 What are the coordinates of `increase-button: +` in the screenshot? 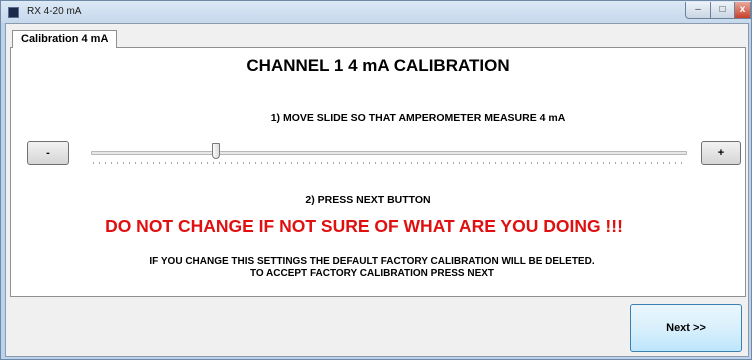 It's located at (721, 153).